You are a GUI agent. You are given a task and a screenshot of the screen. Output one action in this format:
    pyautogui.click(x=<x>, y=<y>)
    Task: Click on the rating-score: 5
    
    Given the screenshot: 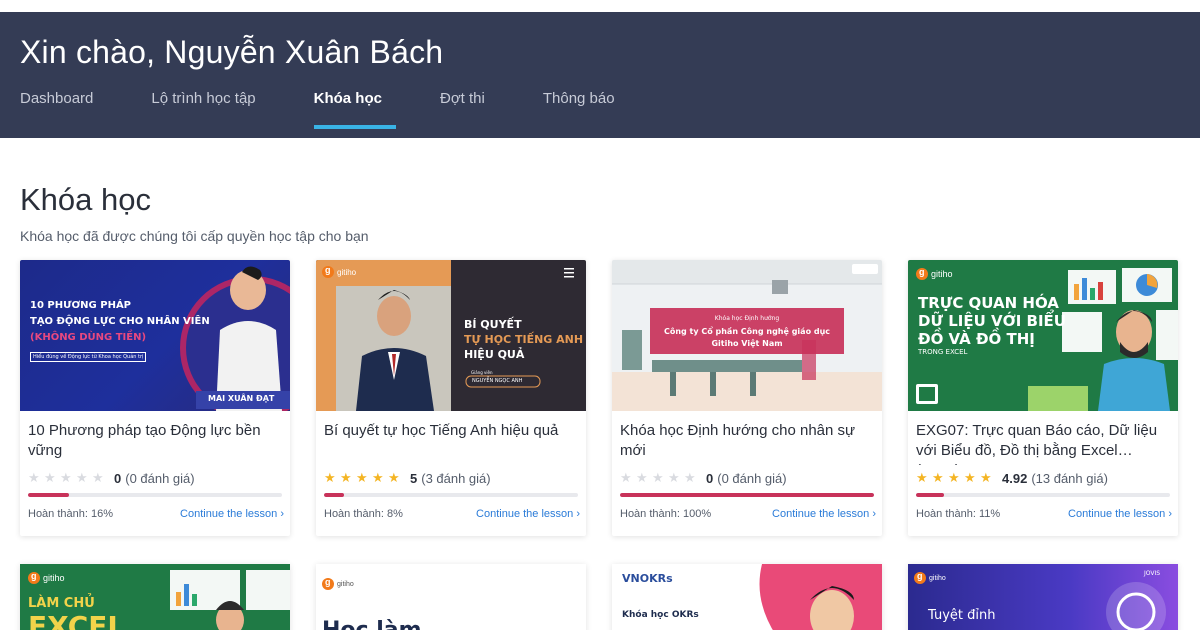 What is the action you would take?
    pyautogui.click(x=414, y=478)
    